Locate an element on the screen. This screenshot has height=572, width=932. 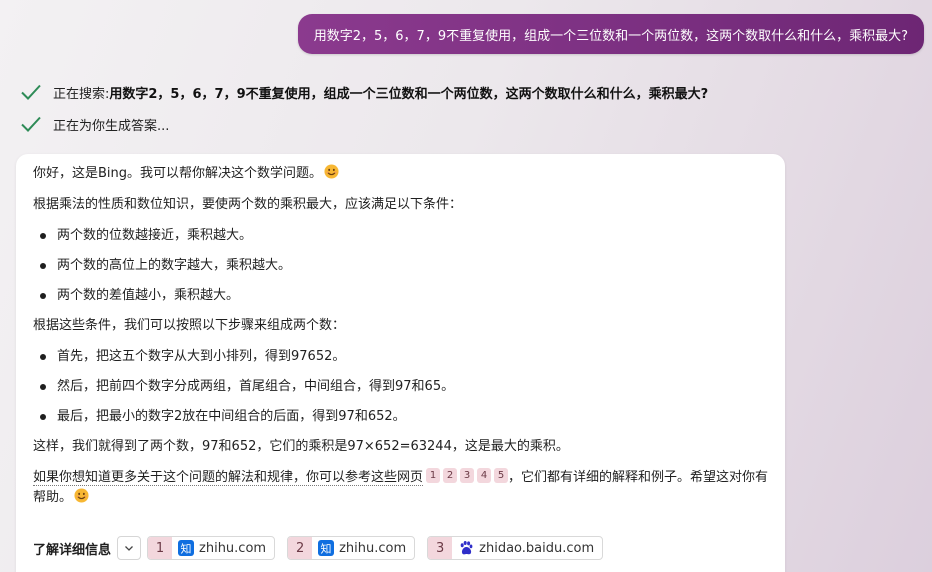
list-item: 然后，把前四个数字分成两组，首尾组合，中间组合，得到97和65。 is located at coordinates (401, 387).